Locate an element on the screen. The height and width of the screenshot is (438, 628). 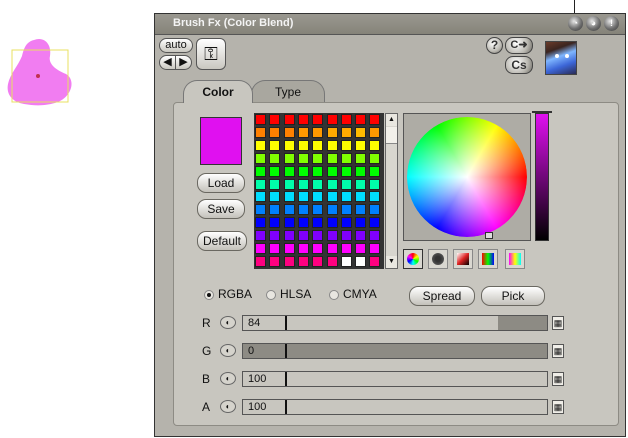
channel-slider-g: 0 is located at coordinates (395, 351).